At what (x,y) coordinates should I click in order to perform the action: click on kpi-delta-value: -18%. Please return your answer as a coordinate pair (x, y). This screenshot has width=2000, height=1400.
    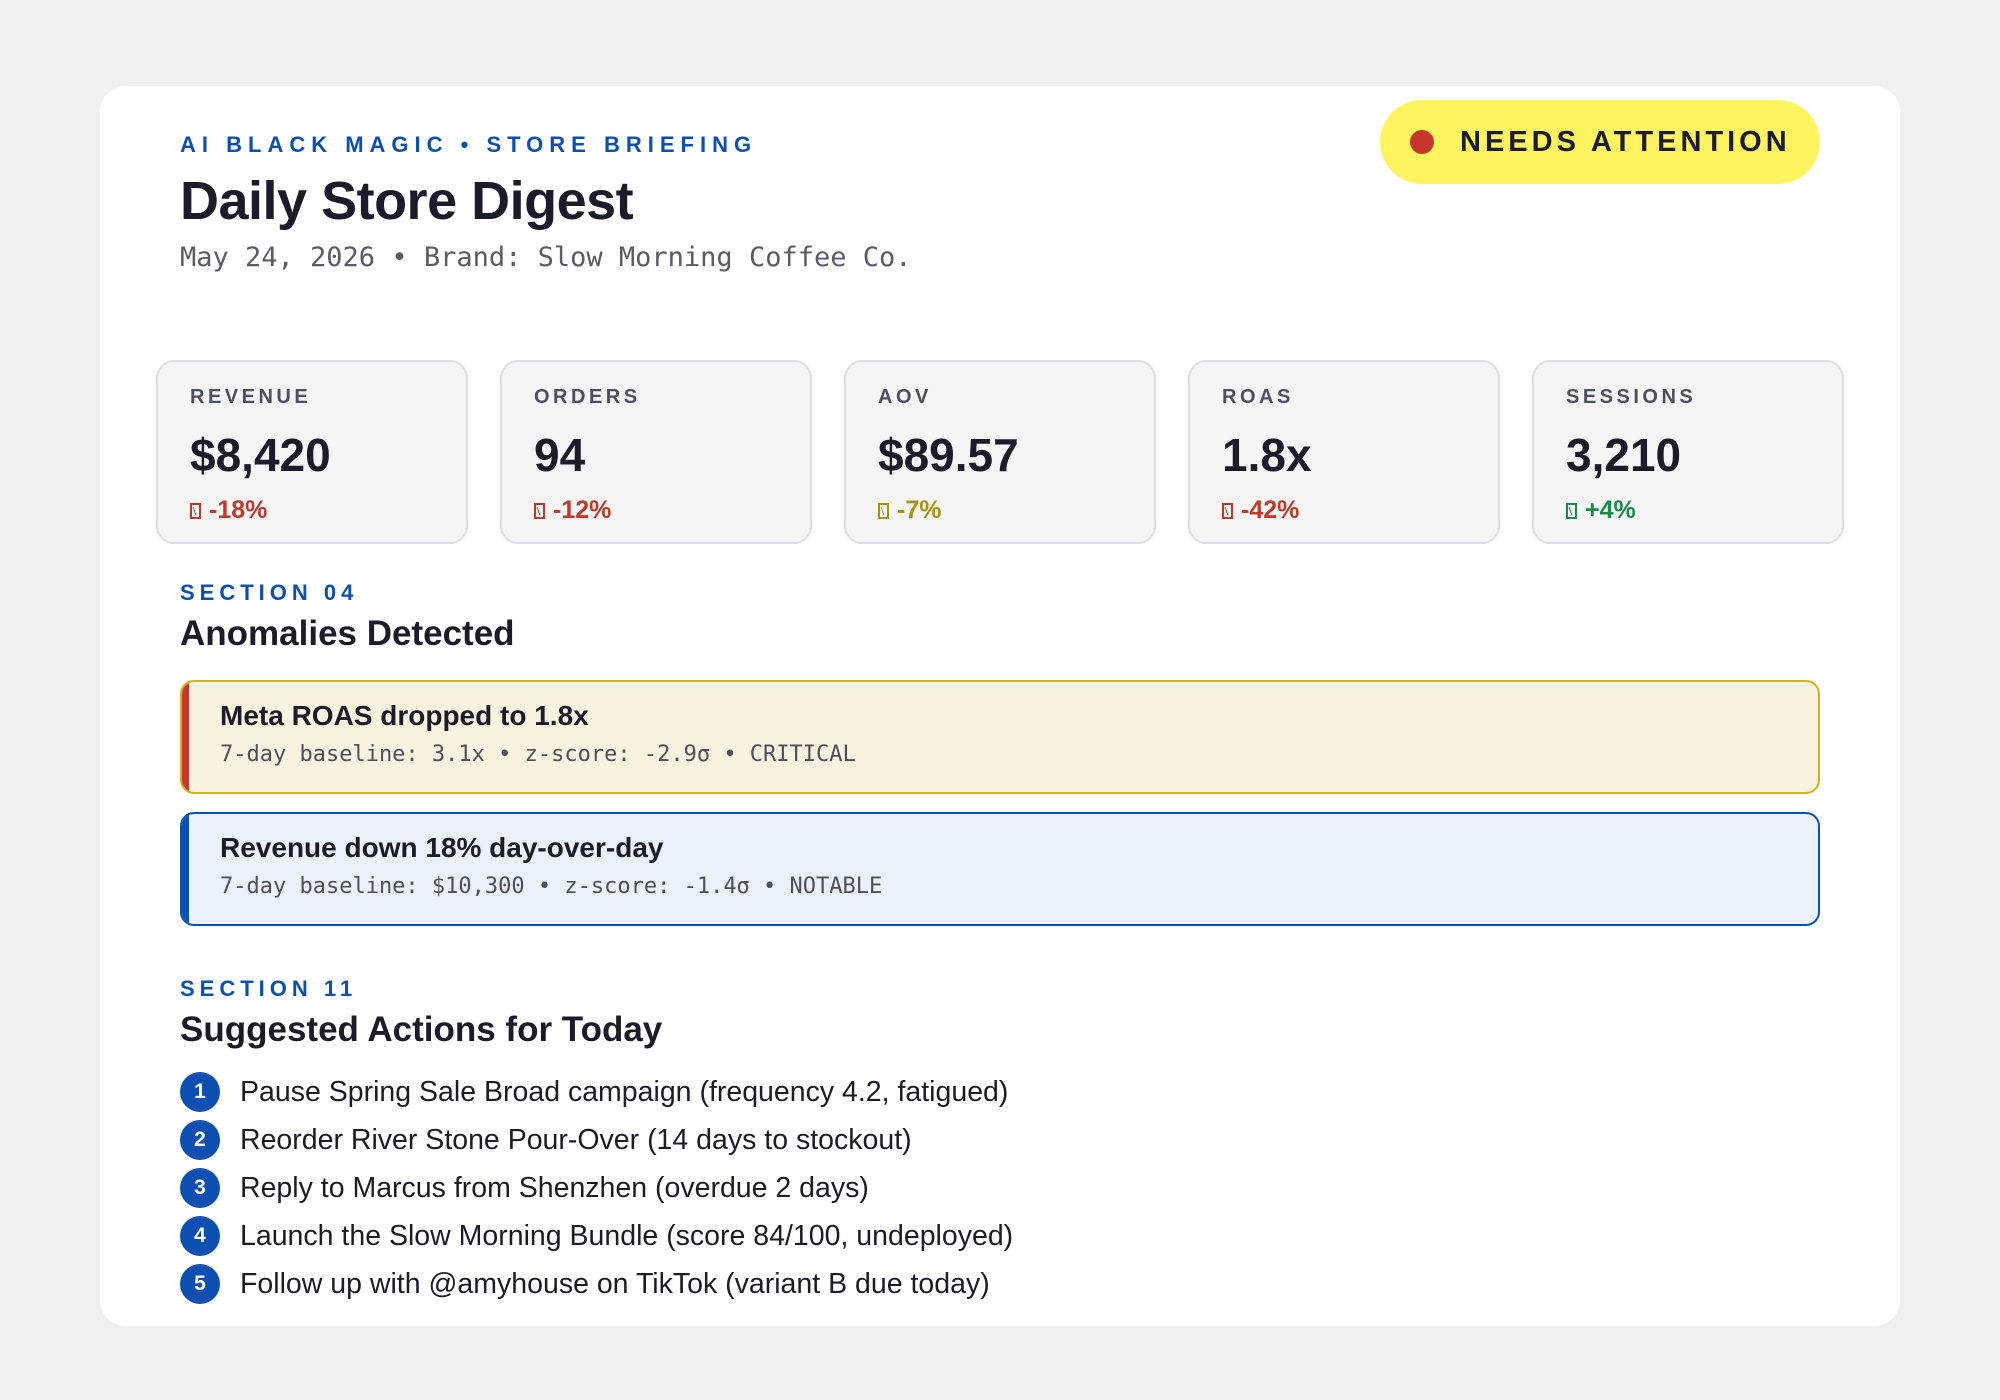
    Looking at the image, I should click on (238, 510).